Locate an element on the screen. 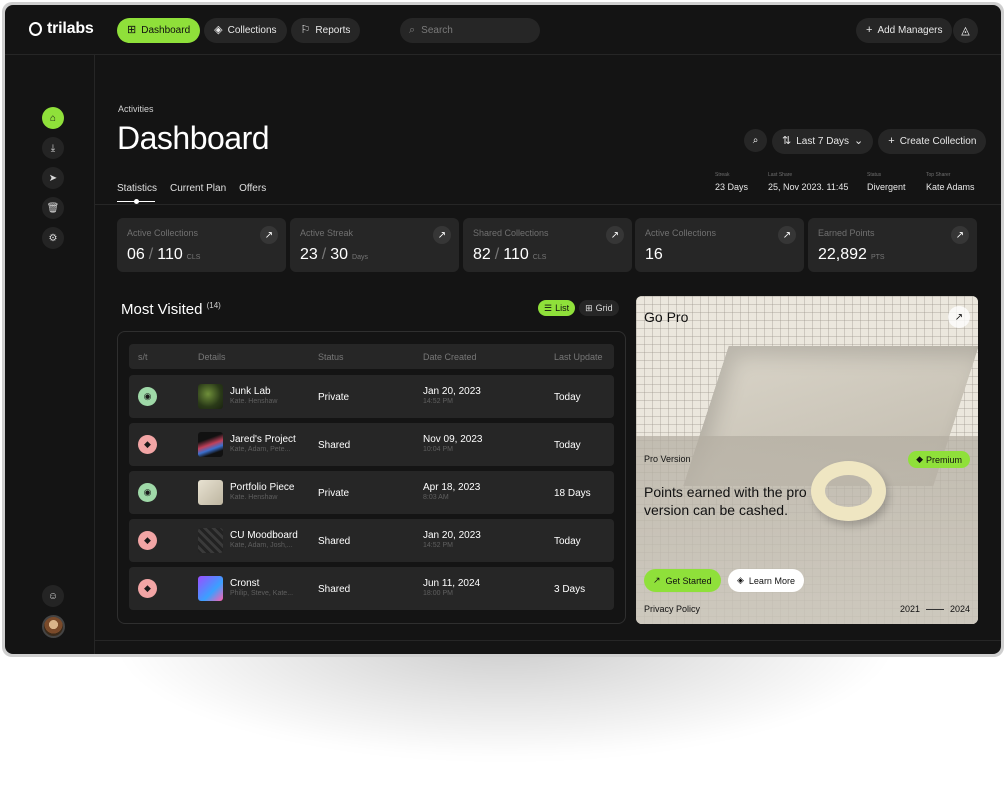 This screenshot has height=805, width=1006. chevron-down-icon: ⌄ is located at coordinates (859, 141).